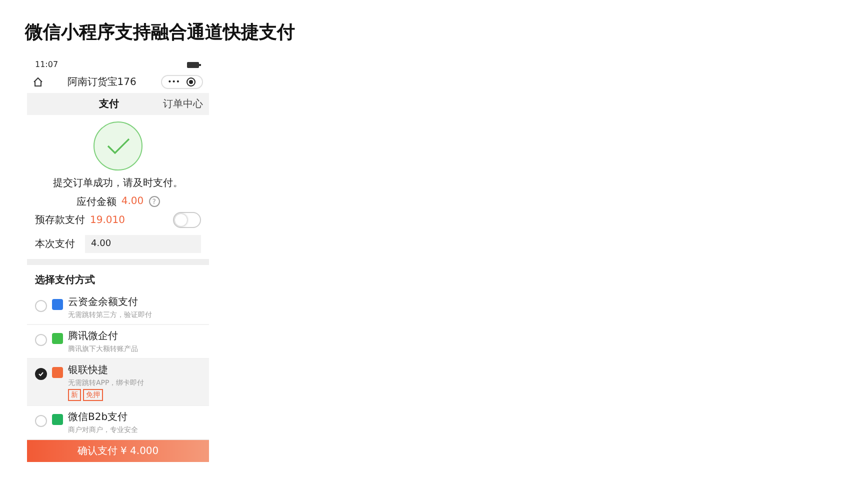  What do you see at coordinates (187, 220) in the screenshot?
I see `prepaid-toggle` at bounding box center [187, 220].